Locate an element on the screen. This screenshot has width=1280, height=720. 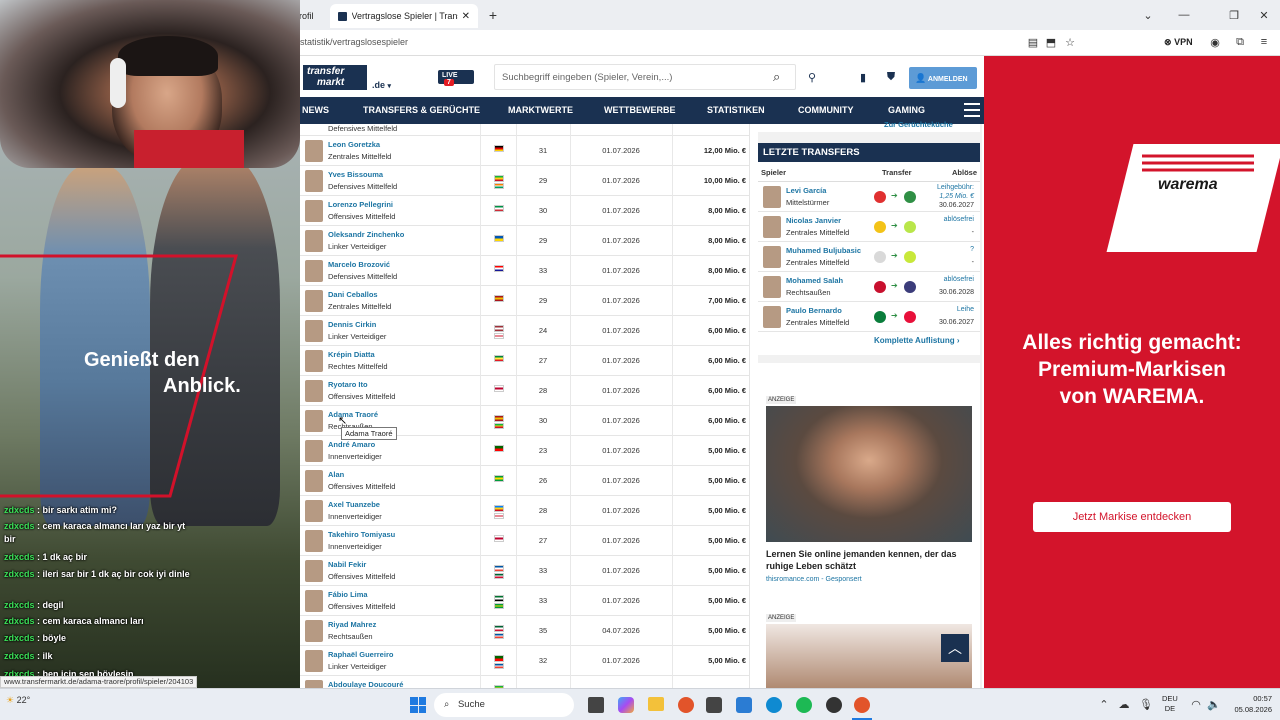
player-name-link: Abdoulaye Doucouré is located at coordinates (365, 684).